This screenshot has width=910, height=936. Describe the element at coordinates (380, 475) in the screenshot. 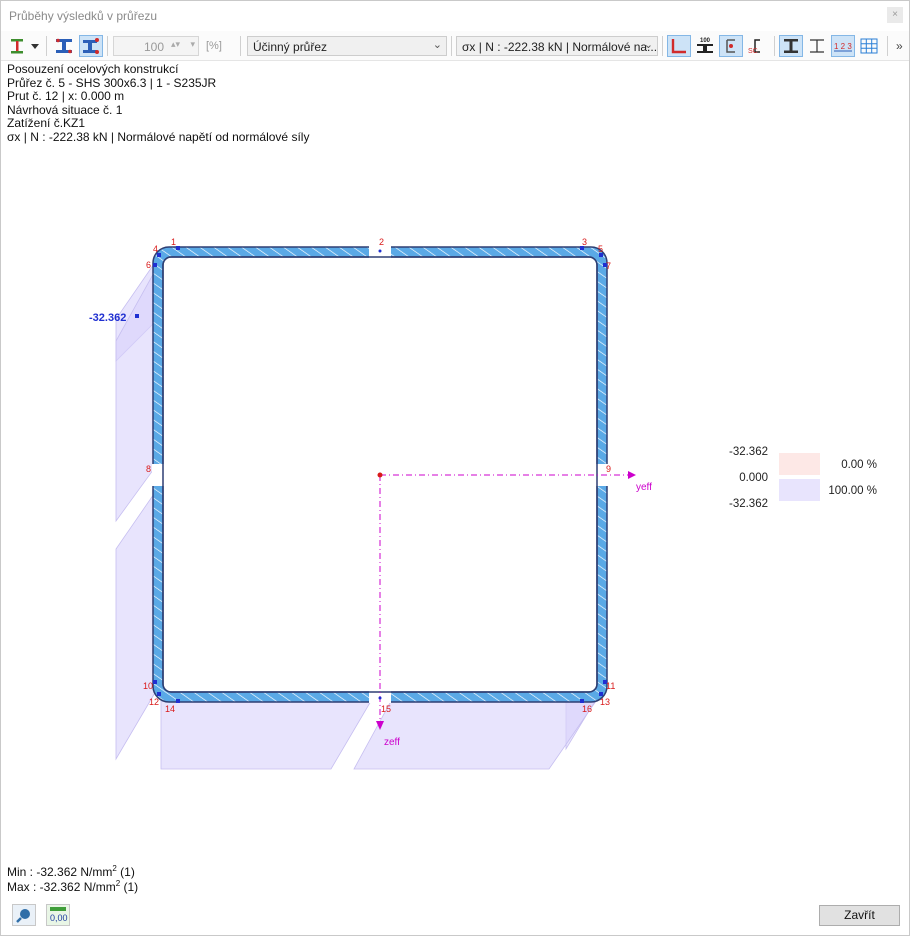

I see `centroid-marker` at that location.